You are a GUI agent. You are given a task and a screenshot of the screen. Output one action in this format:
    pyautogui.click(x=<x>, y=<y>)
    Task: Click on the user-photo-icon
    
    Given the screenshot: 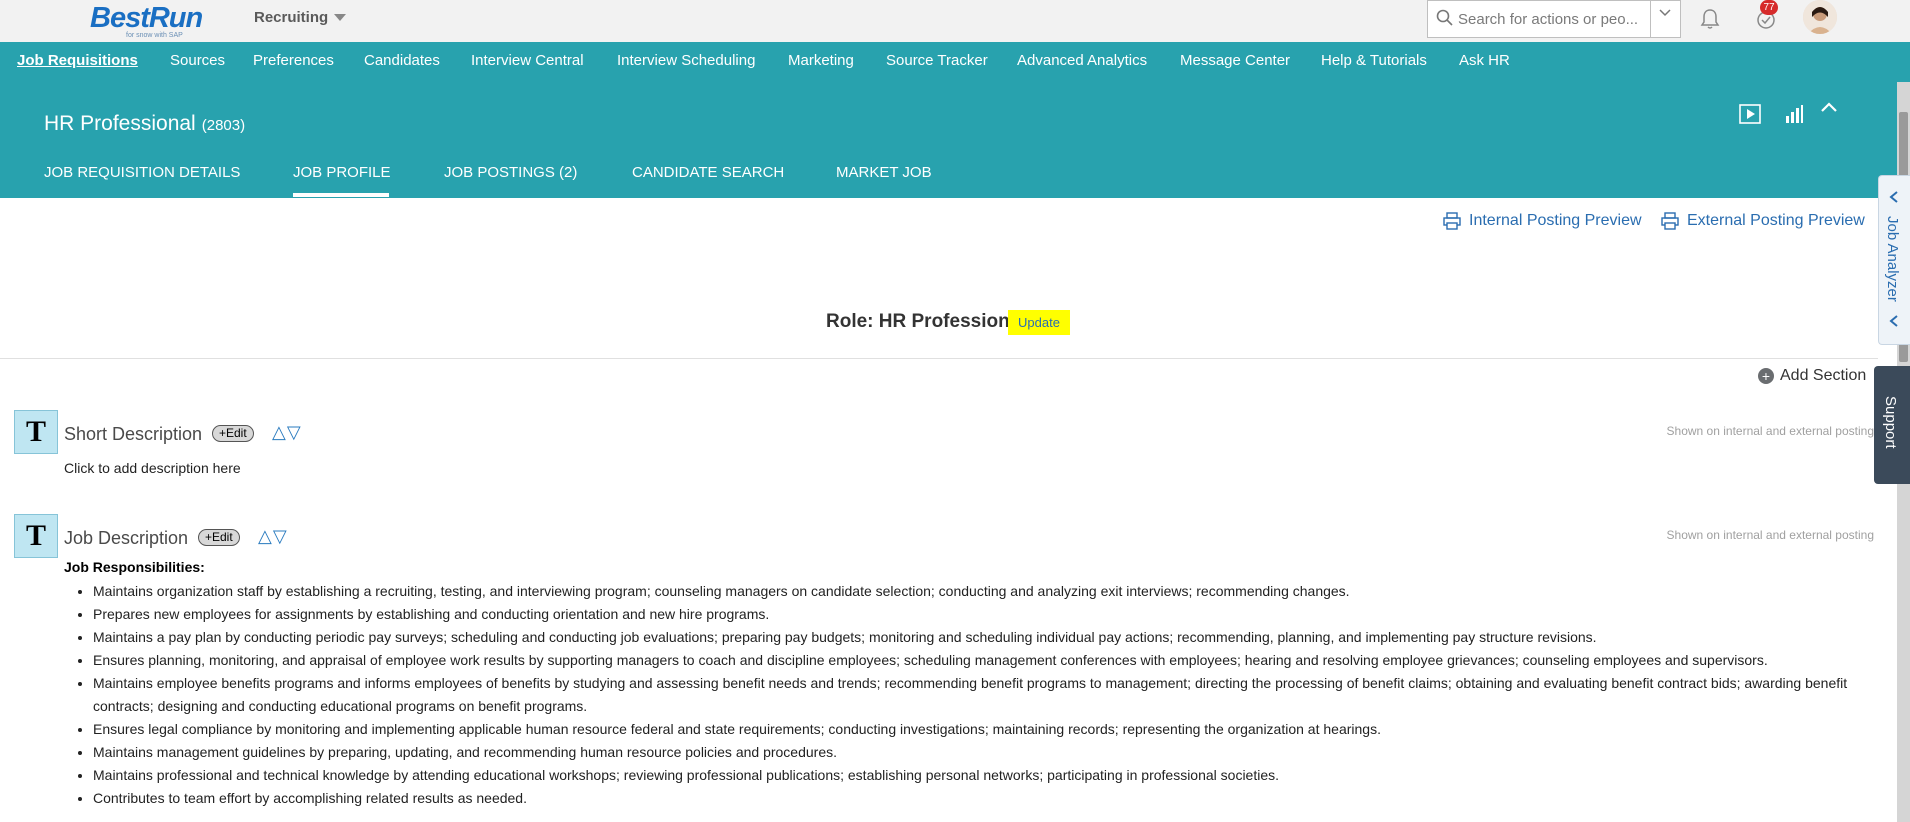 What is the action you would take?
    pyautogui.click(x=1820, y=17)
    